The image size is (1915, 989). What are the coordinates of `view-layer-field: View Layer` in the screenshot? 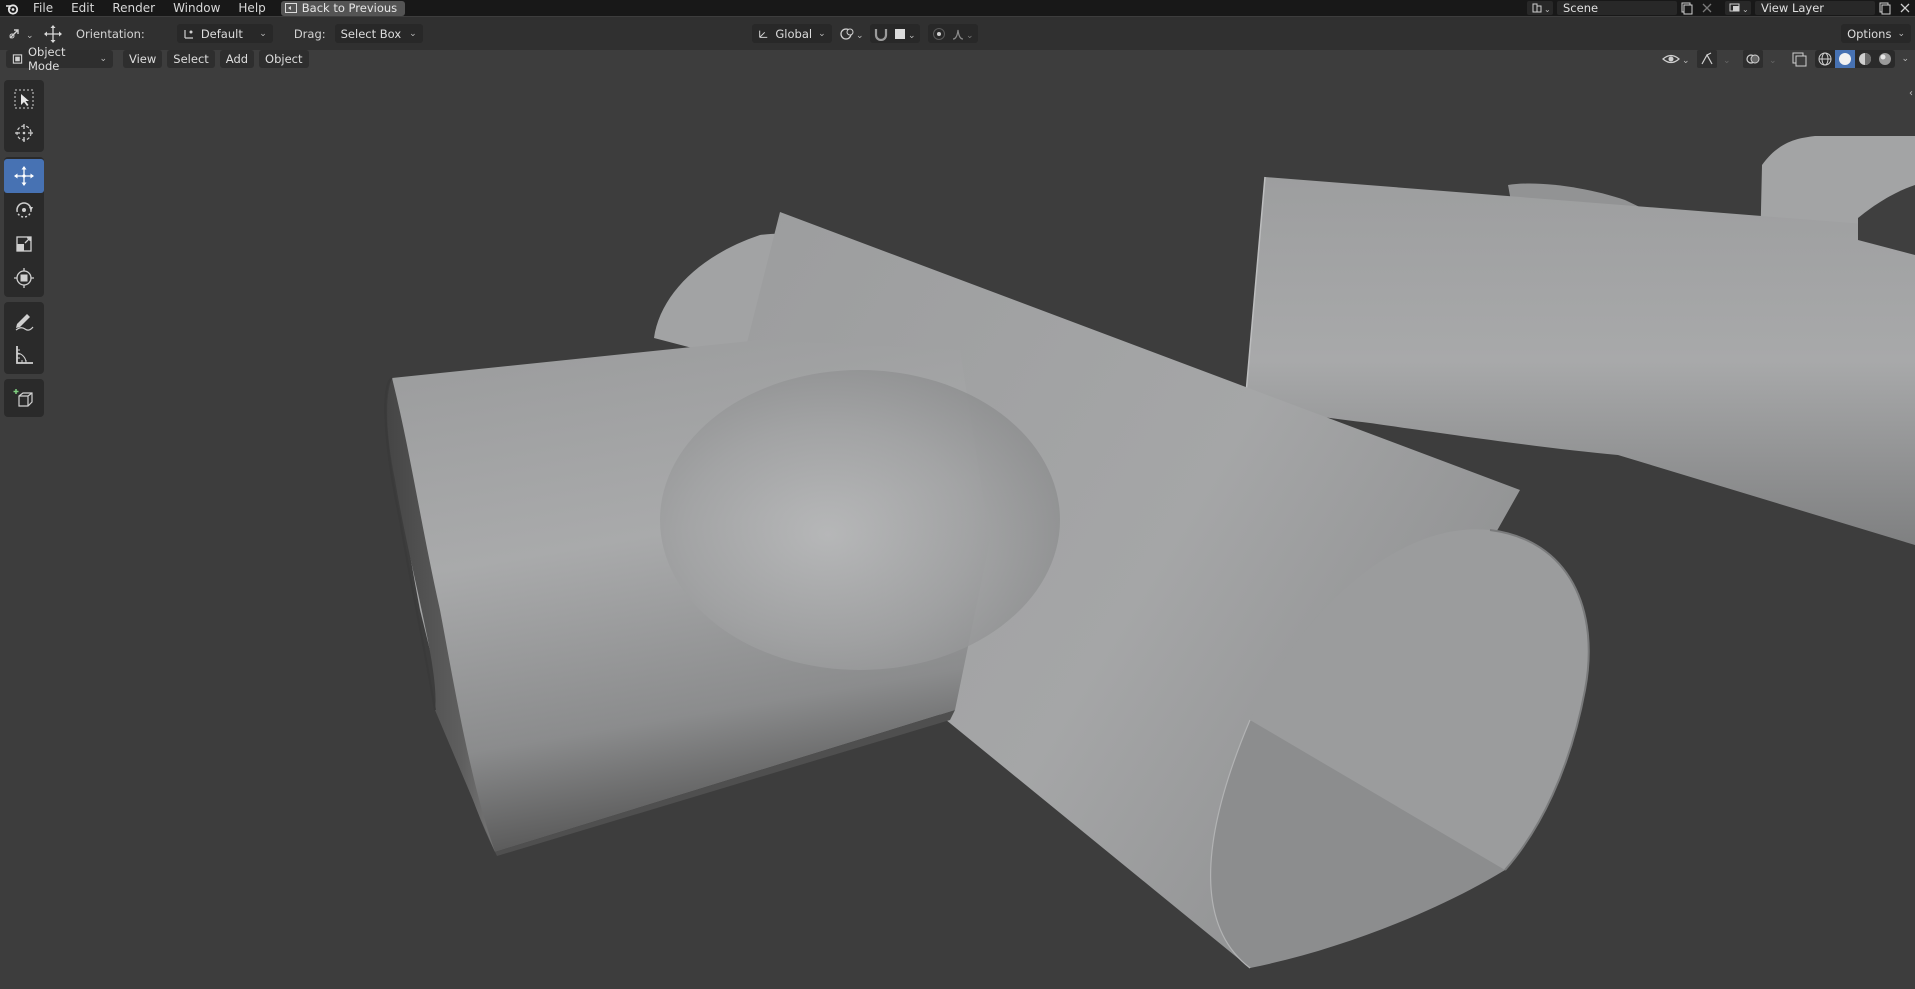 It's located at (1815, 8).